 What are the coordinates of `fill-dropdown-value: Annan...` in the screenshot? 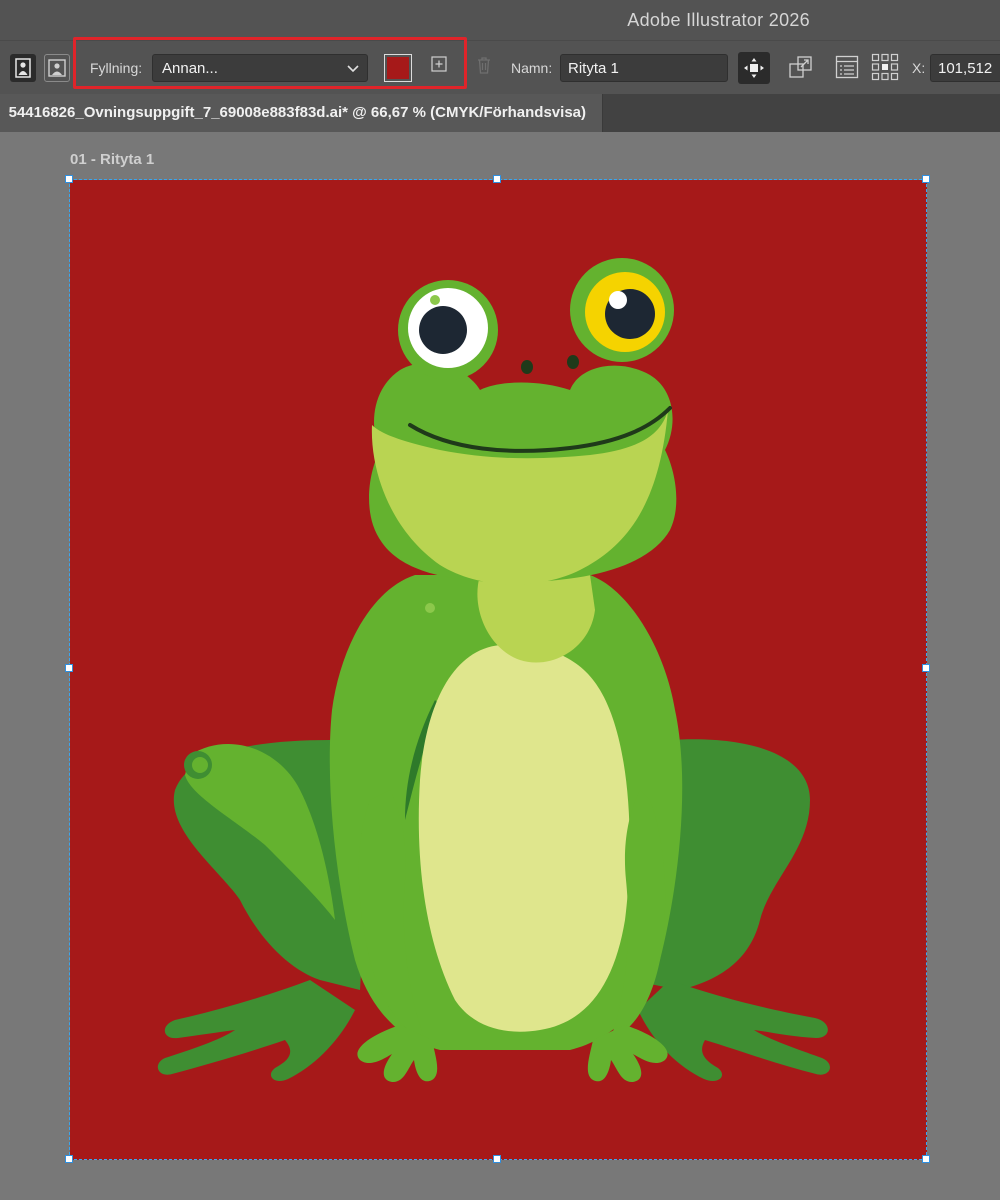 It's located at (190, 68).